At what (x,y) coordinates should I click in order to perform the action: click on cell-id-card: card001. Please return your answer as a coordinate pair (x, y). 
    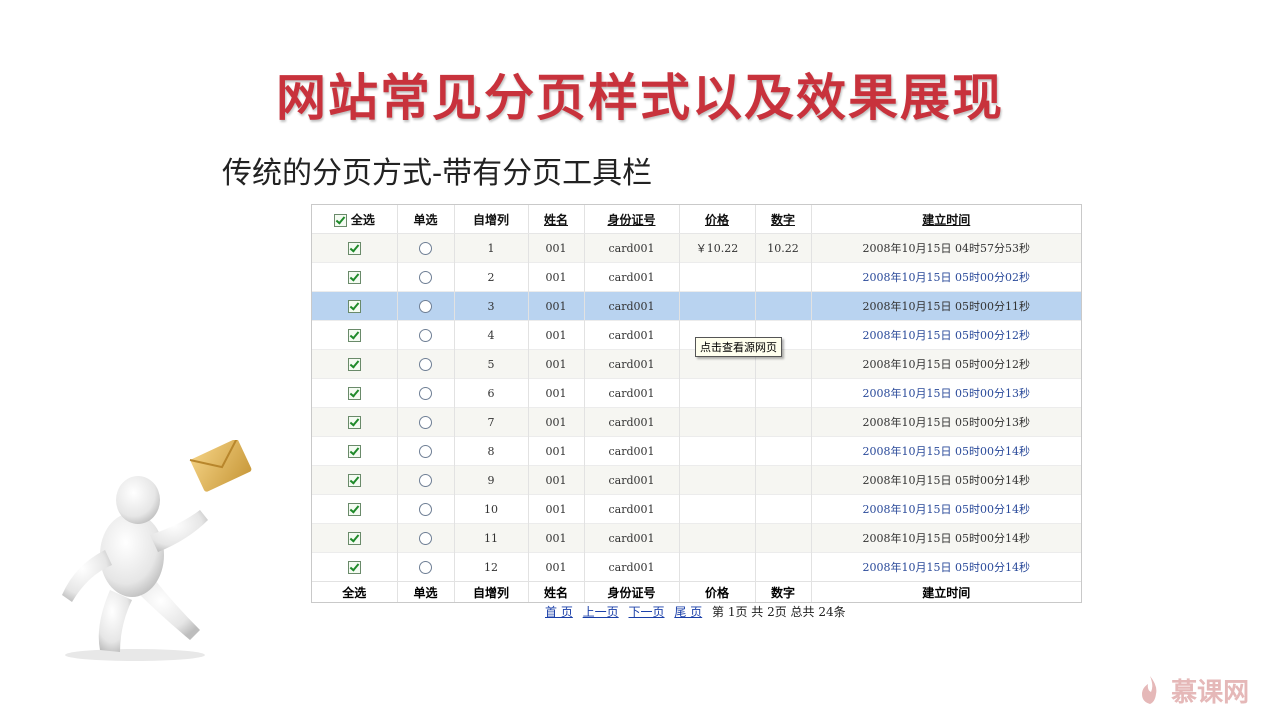
    Looking at the image, I should click on (632, 567).